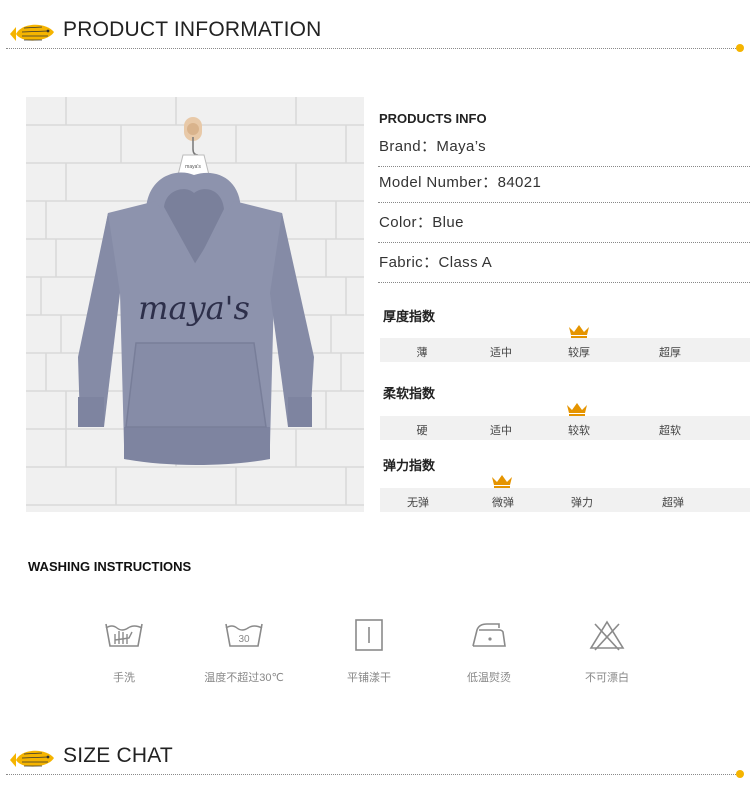 This screenshot has width=750, height=801. What do you see at coordinates (244, 678) in the screenshot?
I see `wash-item-label: 温度不超过30℃` at bounding box center [244, 678].